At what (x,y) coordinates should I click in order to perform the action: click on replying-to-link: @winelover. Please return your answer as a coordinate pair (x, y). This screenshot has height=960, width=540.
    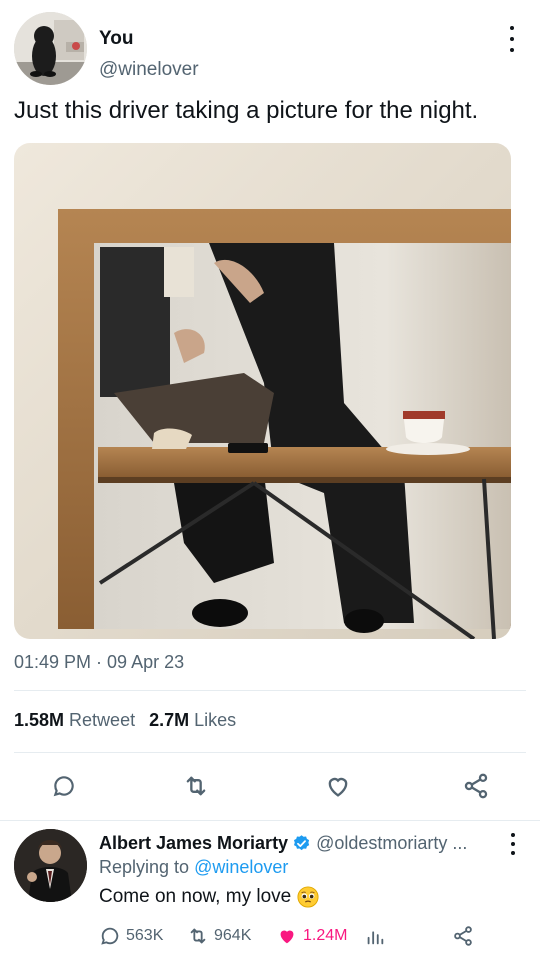
    Looking at the image, I should click on (241, 867).